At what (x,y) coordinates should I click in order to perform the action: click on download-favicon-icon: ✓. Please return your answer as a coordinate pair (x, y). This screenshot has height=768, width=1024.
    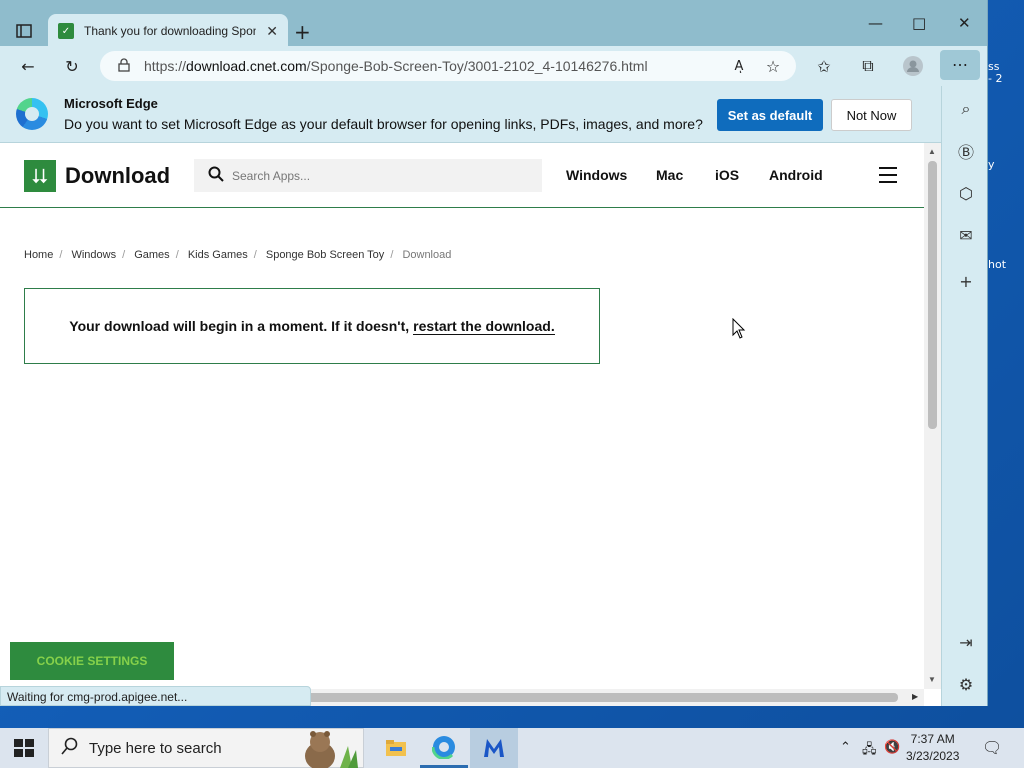
    Looking at the image, I should click on (66, 31).